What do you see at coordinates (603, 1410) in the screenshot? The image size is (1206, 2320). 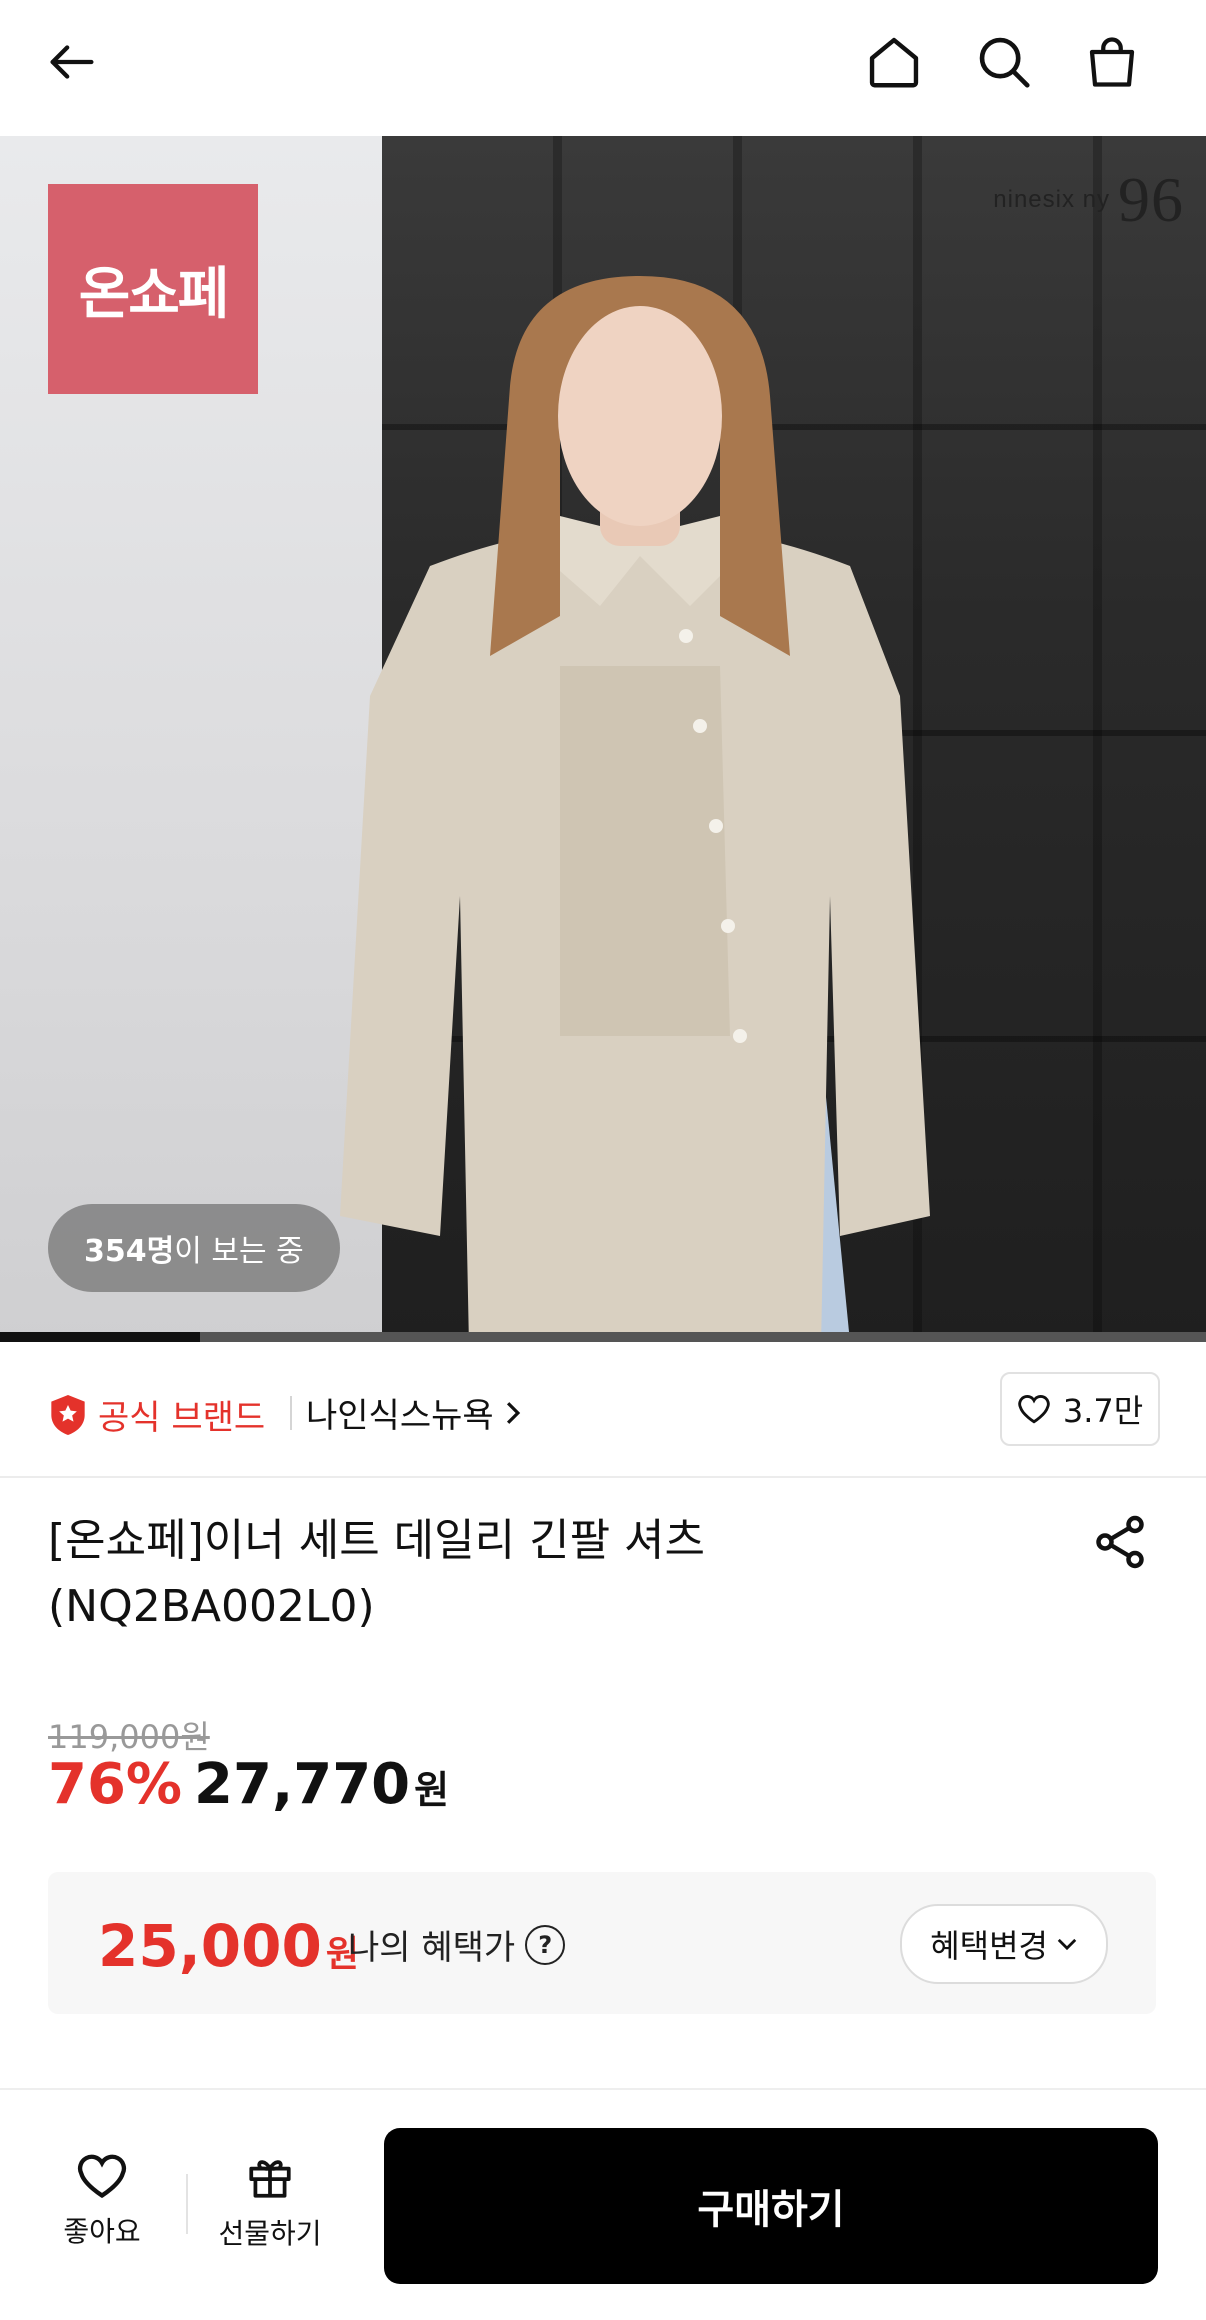 I see `brand-row: 공식 브랜드 나인식스뉴욕 3.7만` at bounding box center [603, 1410].